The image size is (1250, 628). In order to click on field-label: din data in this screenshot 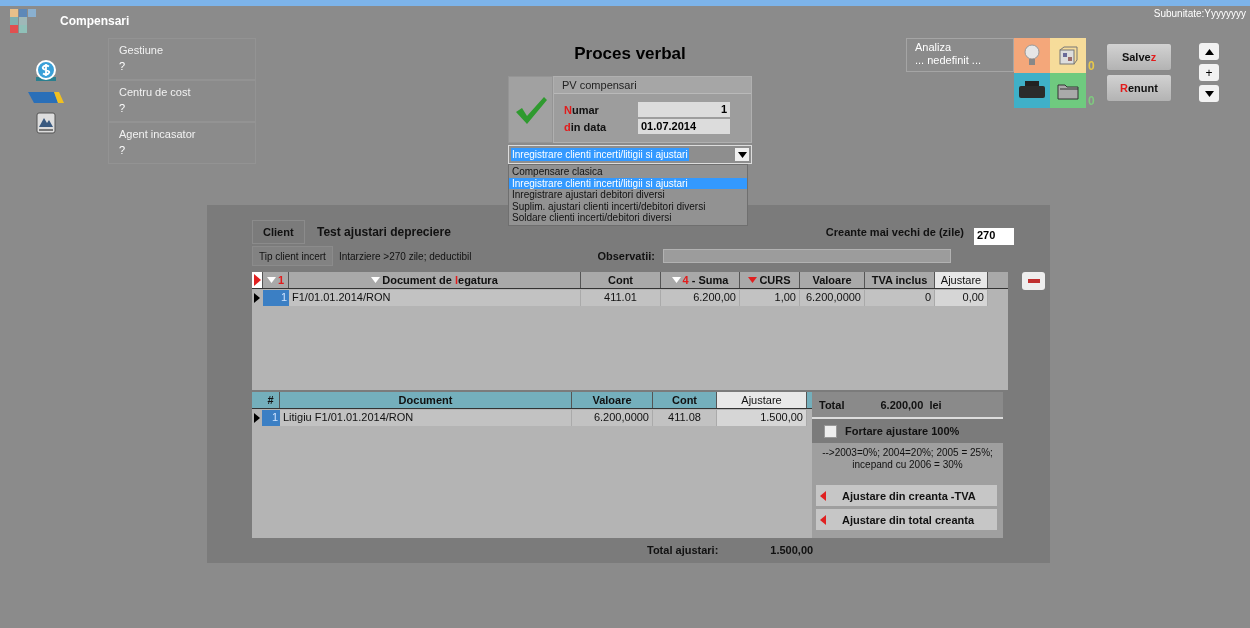, I will do `click(586, 126)`.